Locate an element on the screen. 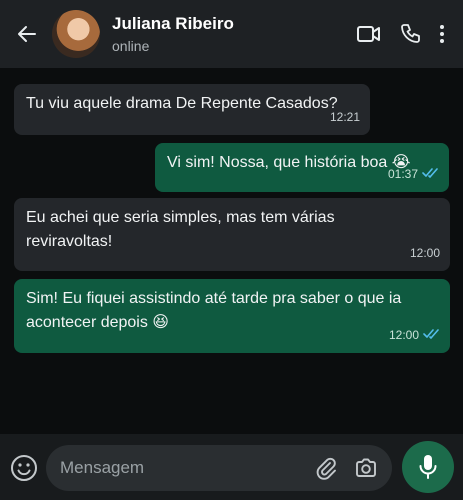  message-meta: 01:37 is located at coordinates (413, 174).